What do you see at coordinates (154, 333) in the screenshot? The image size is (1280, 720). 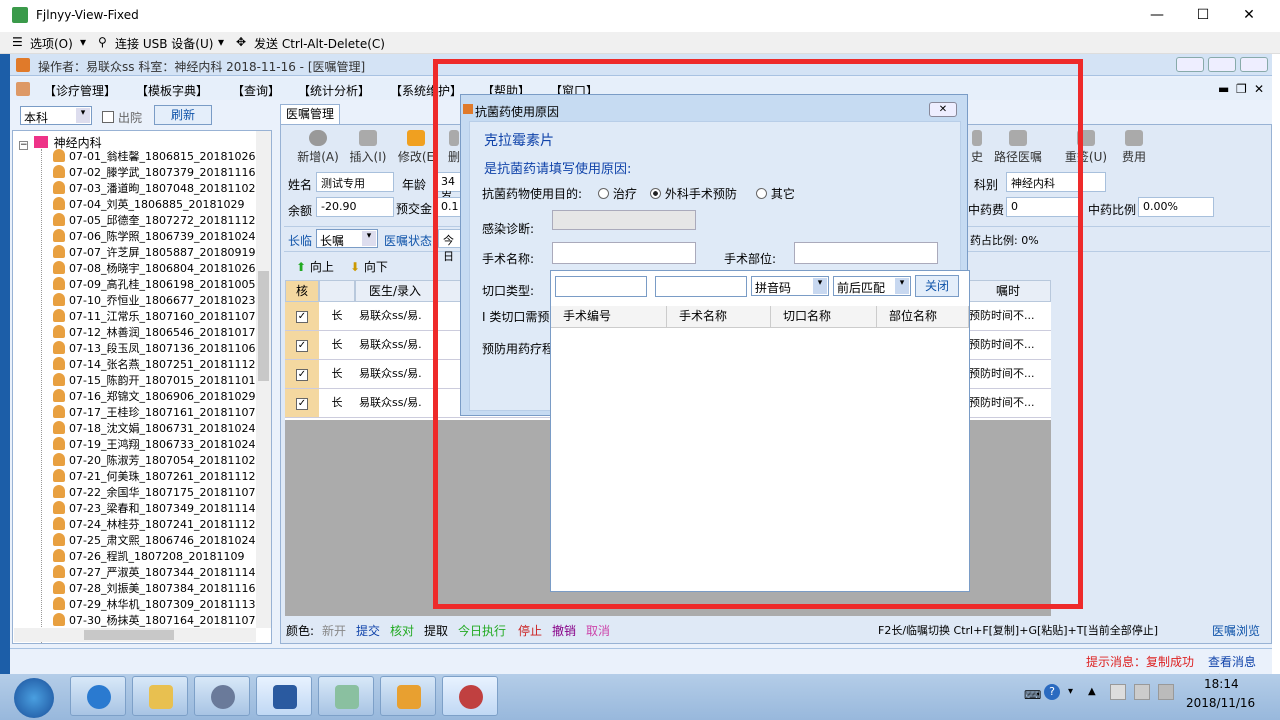 I see `patient-item: 07-12_林善润_1806546_20181017` at bounding box center [154, 333].